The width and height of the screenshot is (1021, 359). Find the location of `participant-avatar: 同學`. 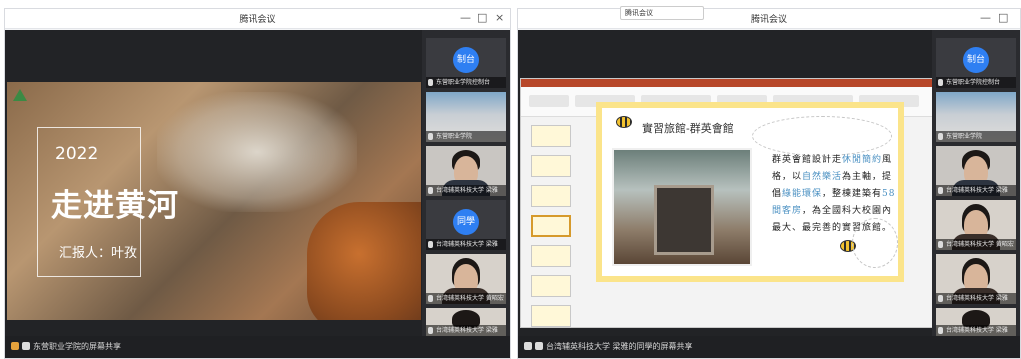

participant-avatar: 同學 is located at coordinates (466, 222).